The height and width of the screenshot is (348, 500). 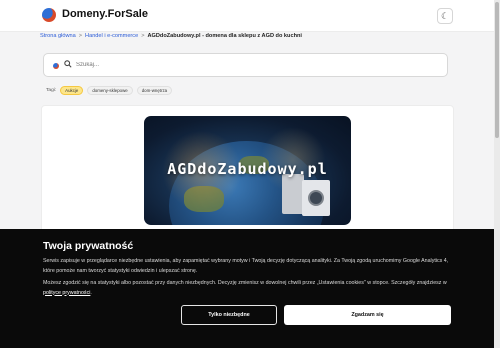 I want to click on language-flag-icon, so click(x=56, y=66).